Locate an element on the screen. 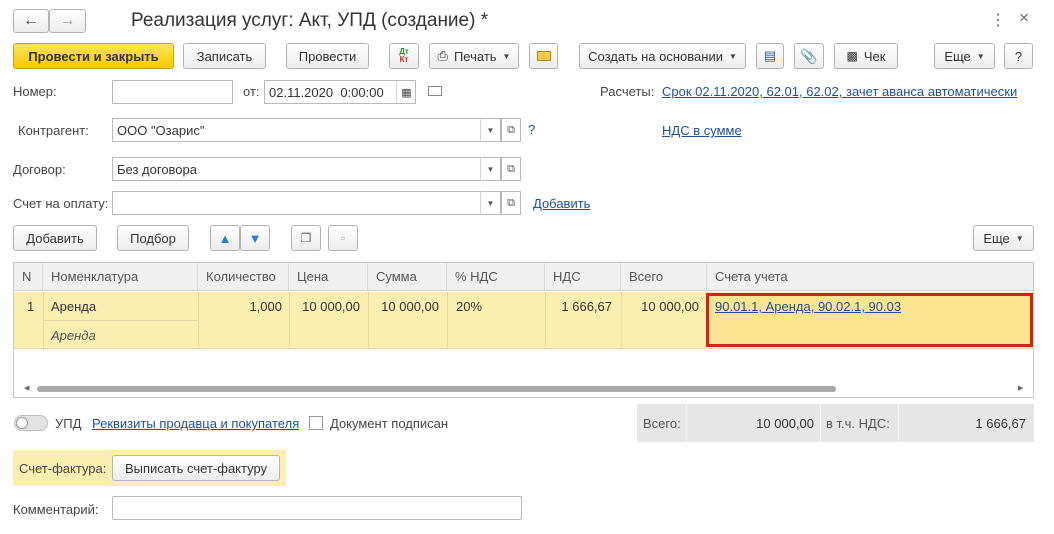 The height and width of the screenshot is (534, 1054). invoice-document-label: Счет-фактура: is located at coordinates (63, 468).